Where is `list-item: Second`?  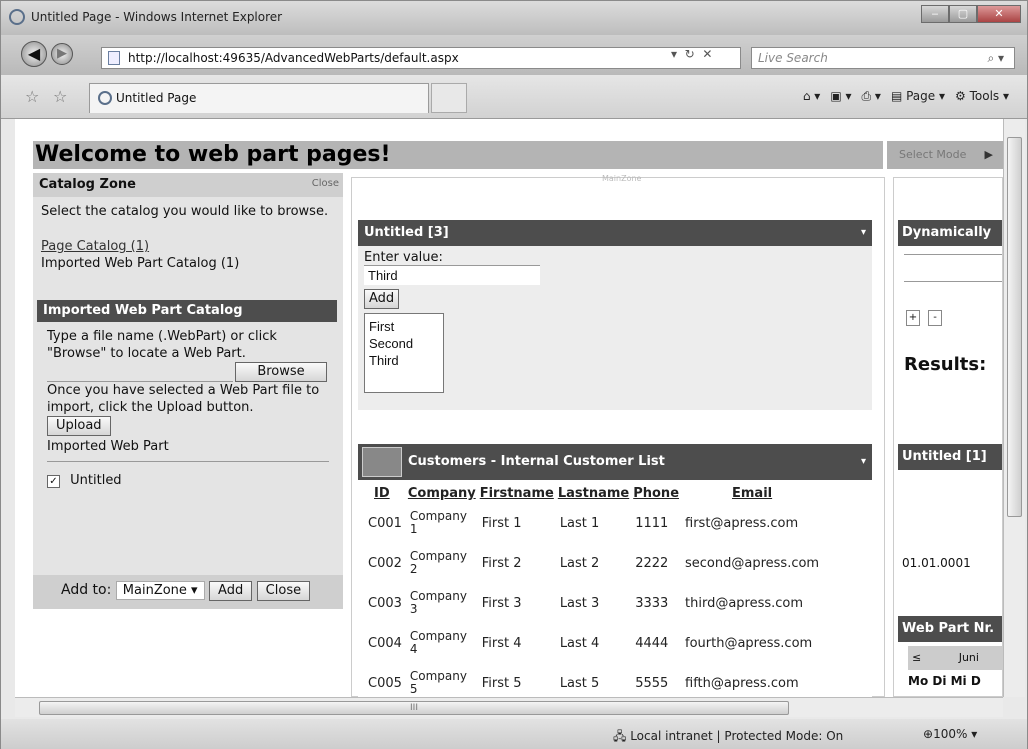
list-item: Second is located at coordinates (404, 343).